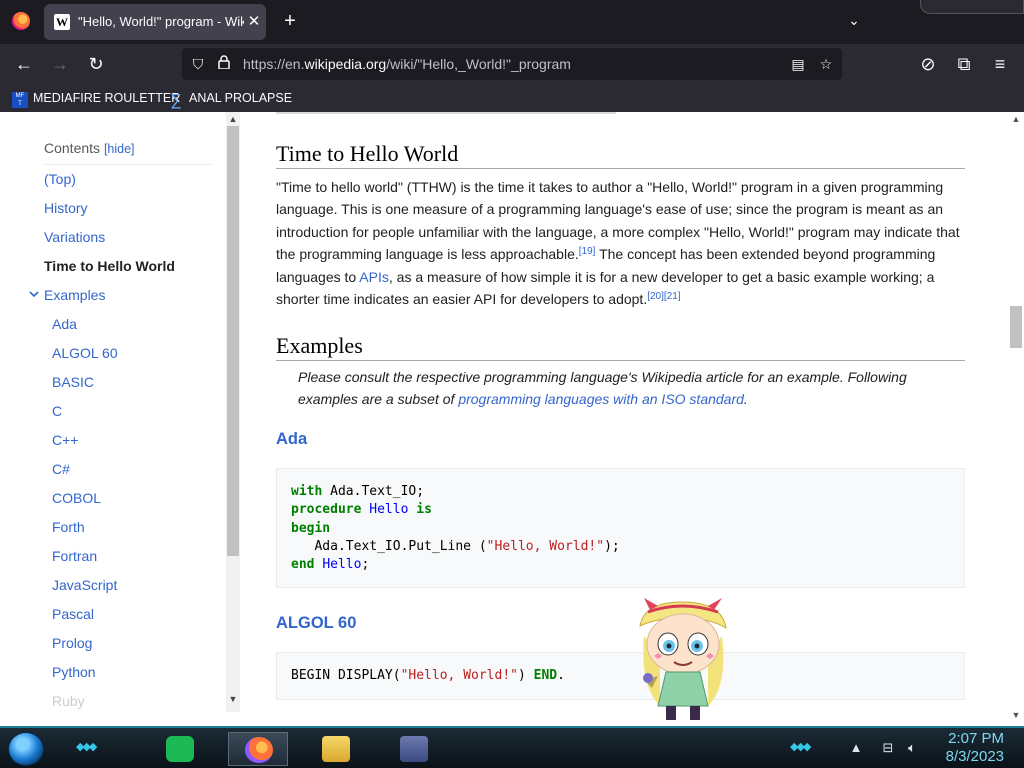 Image resolution: width=1024 pixels, height=768 pixels. Describe the element at coordinates (66, 208) in the screenshot. I see `toc-item-history: History` at that location.